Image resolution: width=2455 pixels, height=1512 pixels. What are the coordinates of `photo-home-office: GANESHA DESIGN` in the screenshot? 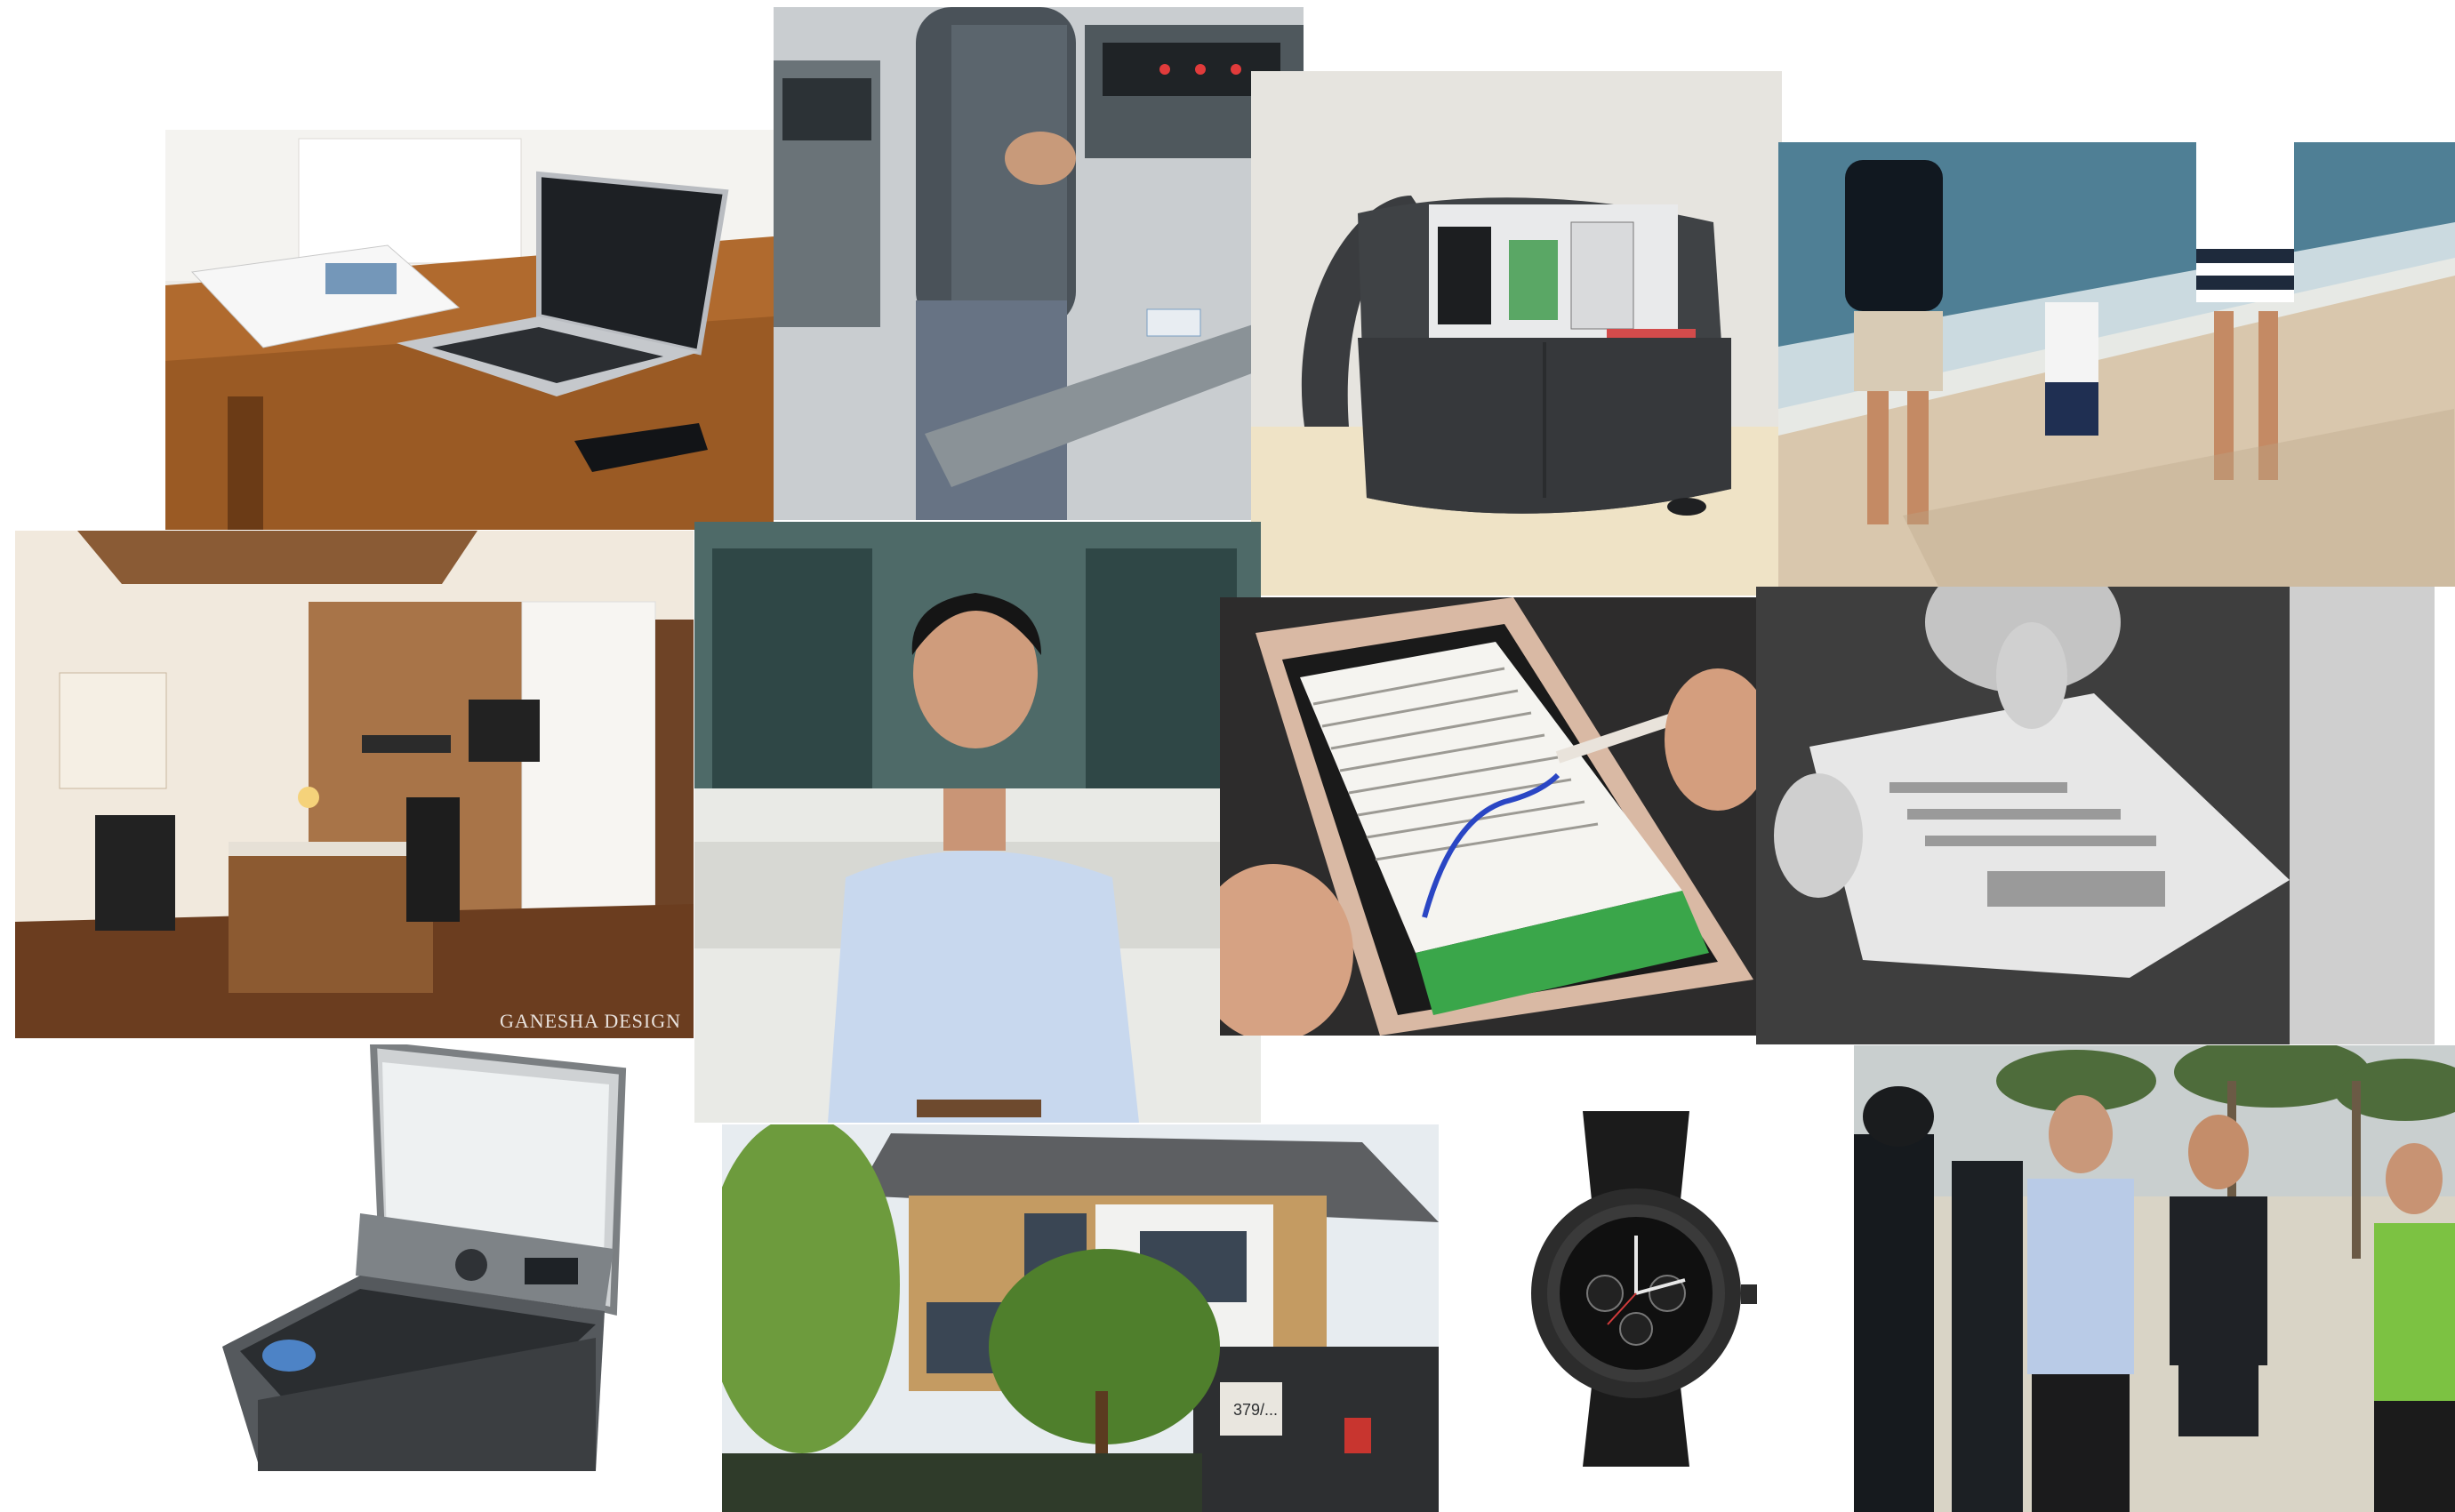 It's located at (354, 784).